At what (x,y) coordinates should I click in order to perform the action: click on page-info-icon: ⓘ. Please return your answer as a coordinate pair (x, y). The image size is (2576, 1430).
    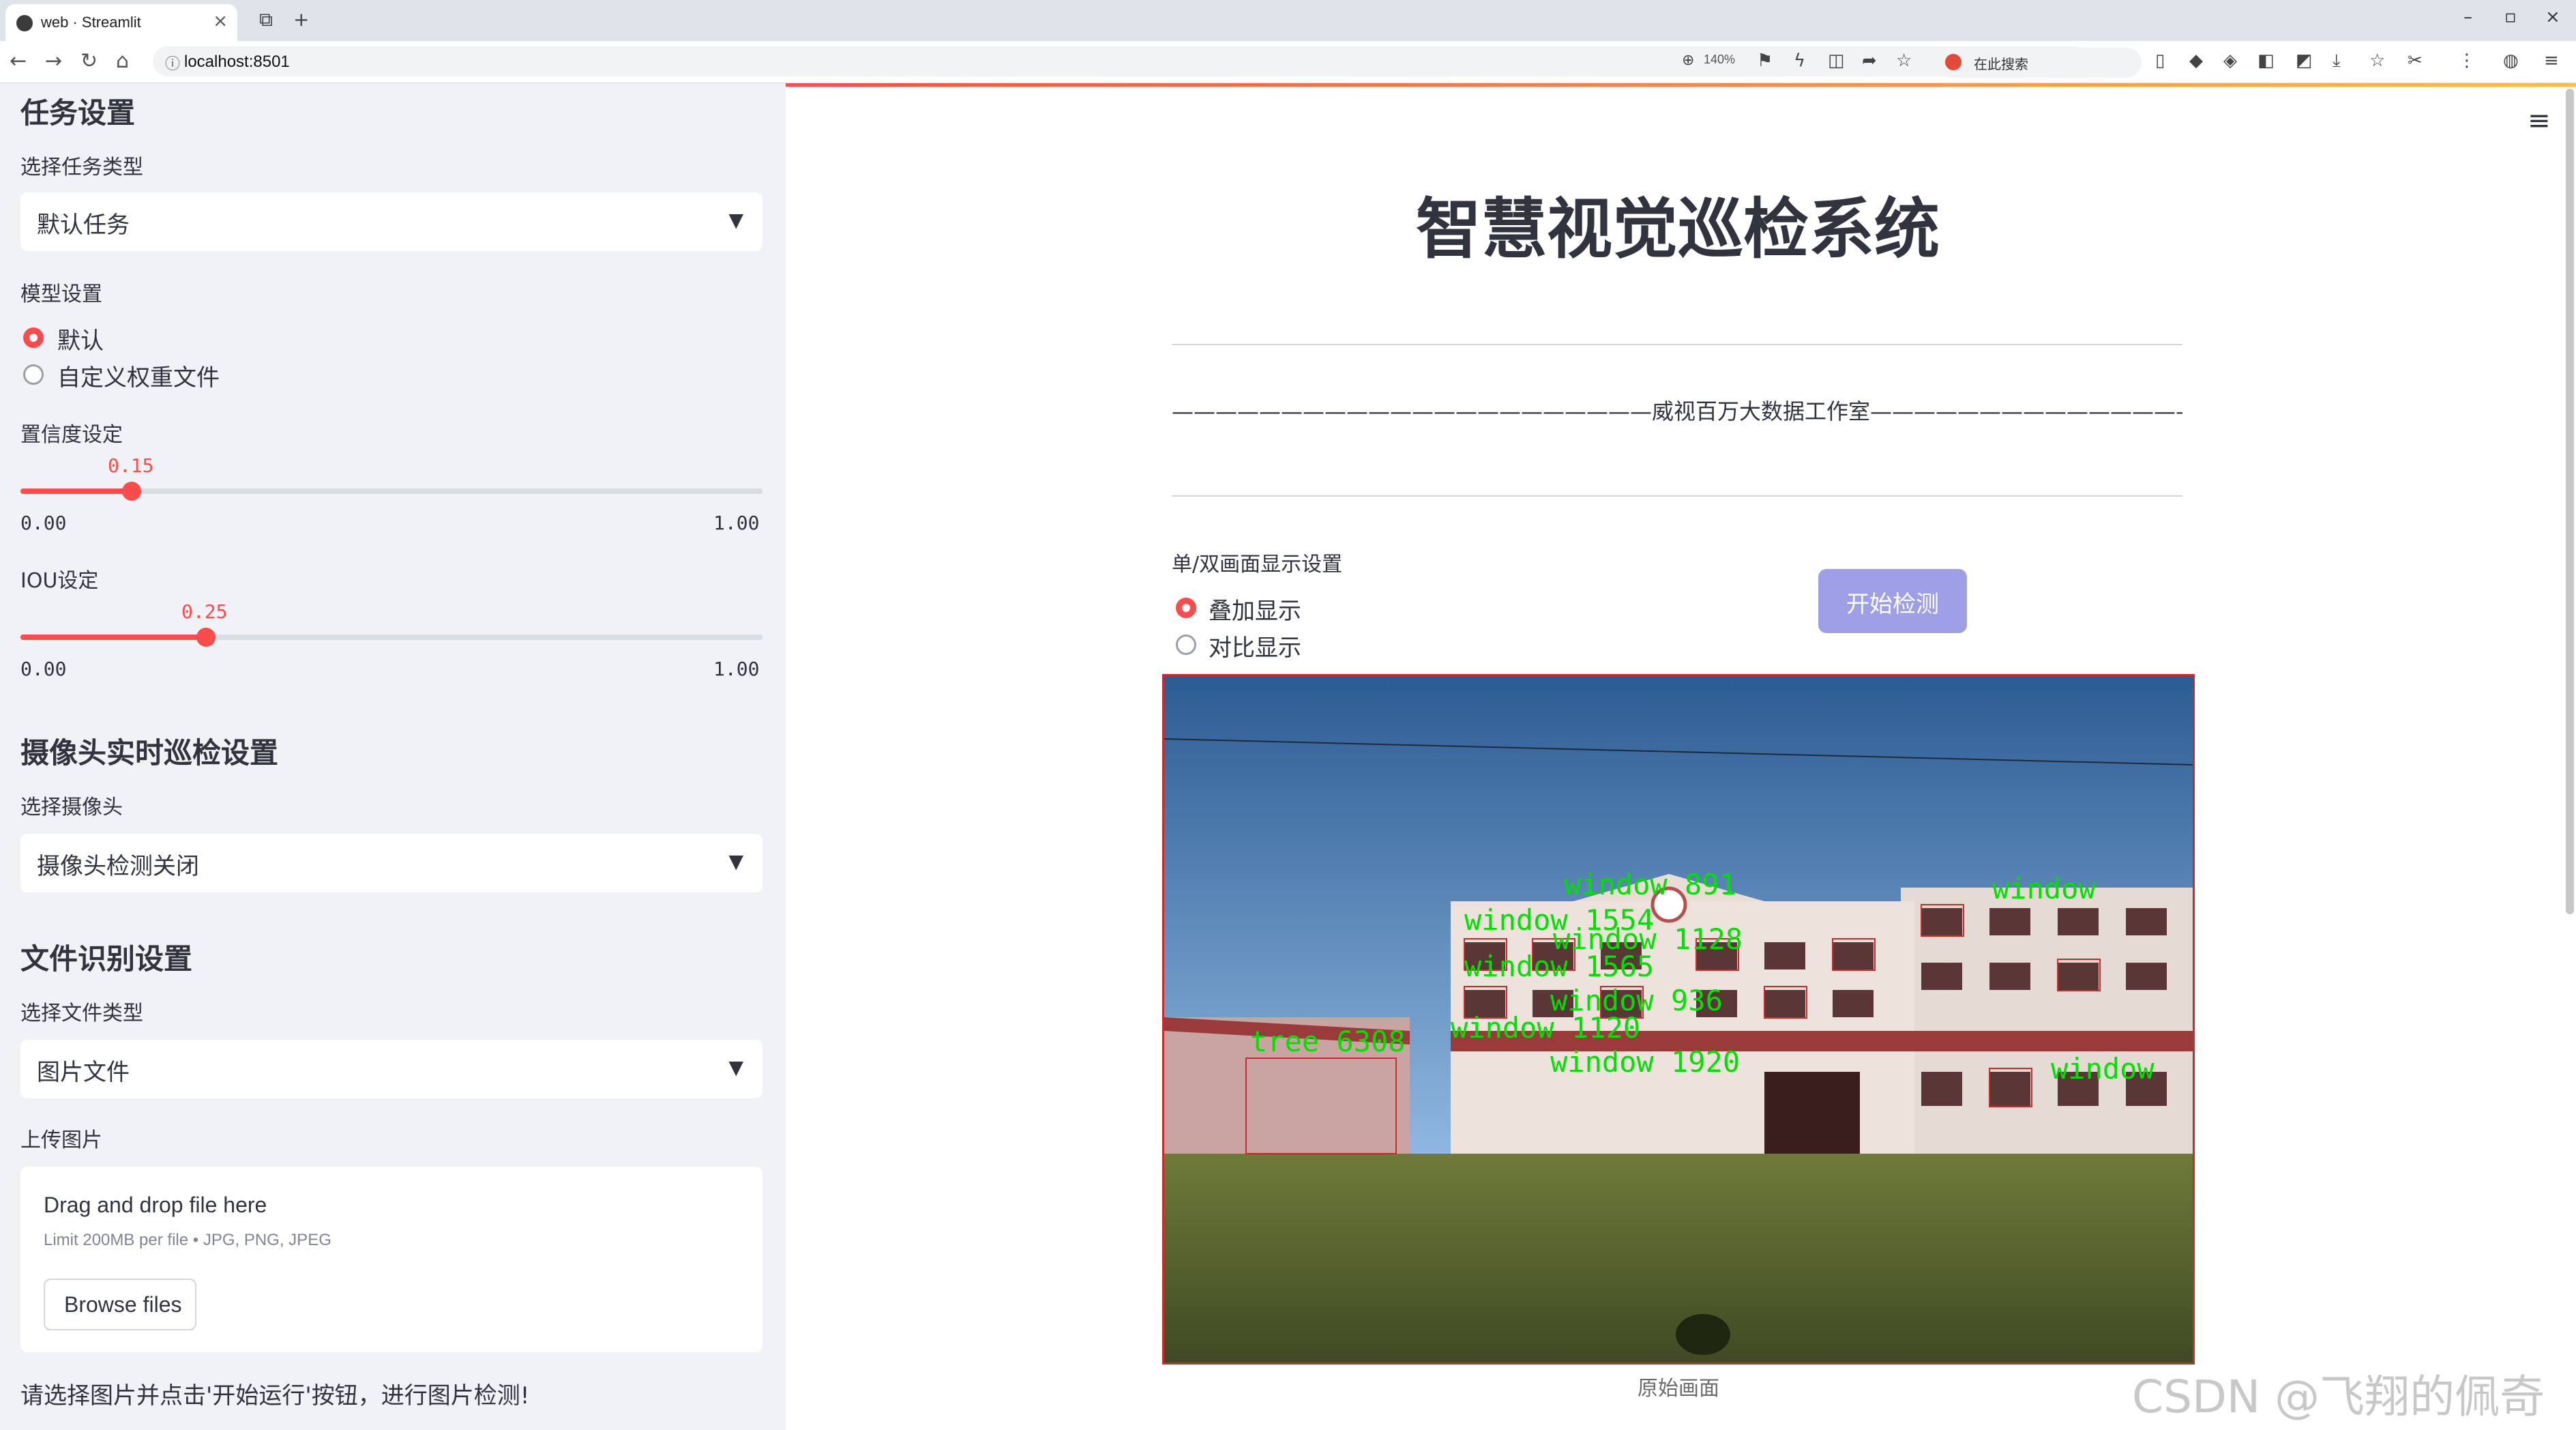
    Looking at the image, I should click on (172, 63).